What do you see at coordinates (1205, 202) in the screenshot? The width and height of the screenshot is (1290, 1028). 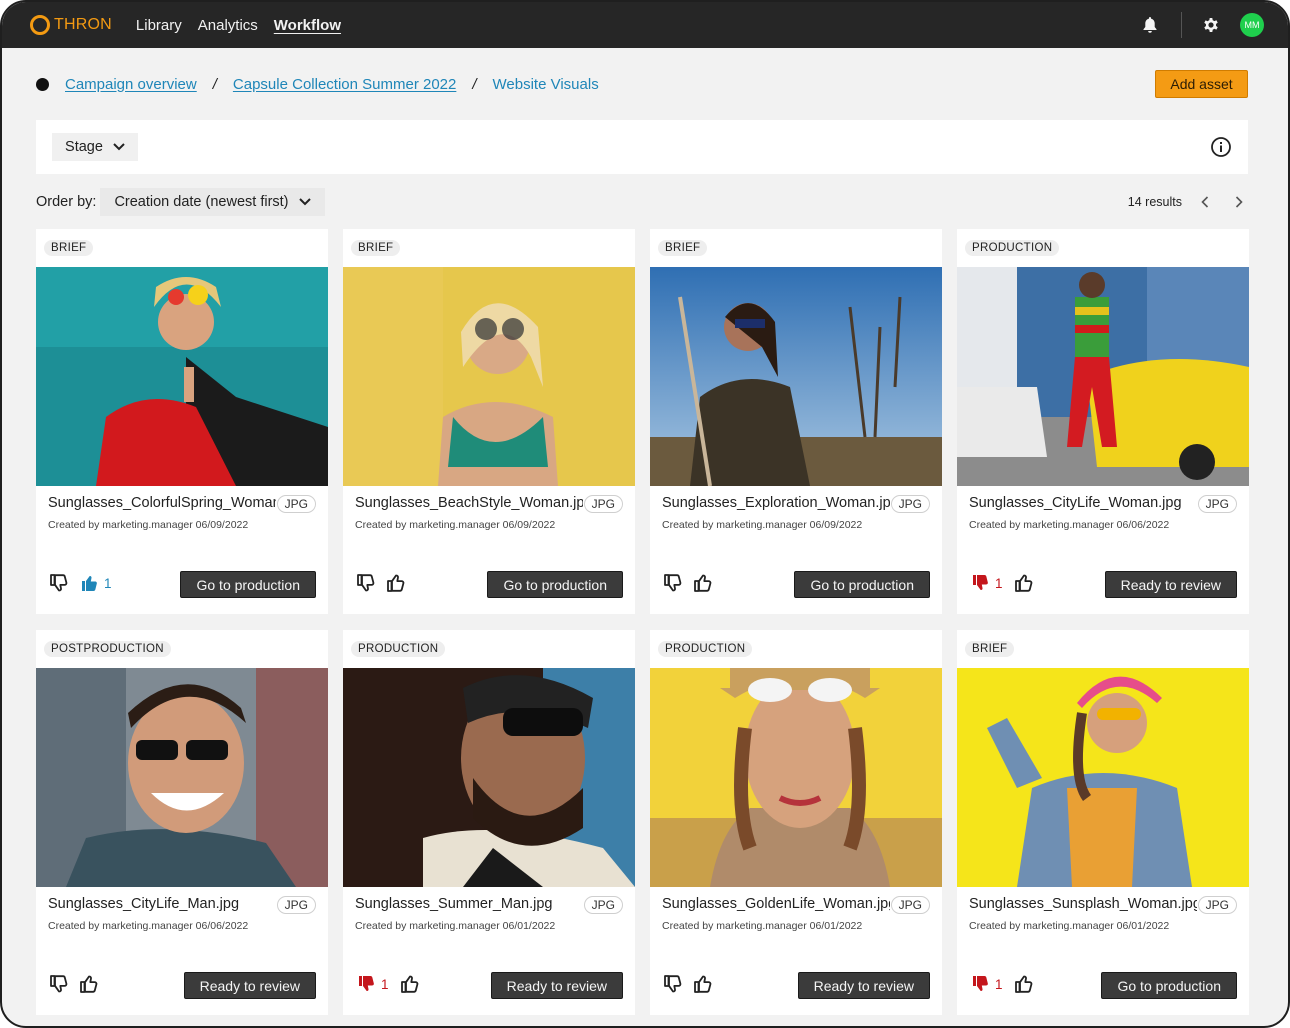 I see `previous-page-icon` at bounding box center [1205, 202].